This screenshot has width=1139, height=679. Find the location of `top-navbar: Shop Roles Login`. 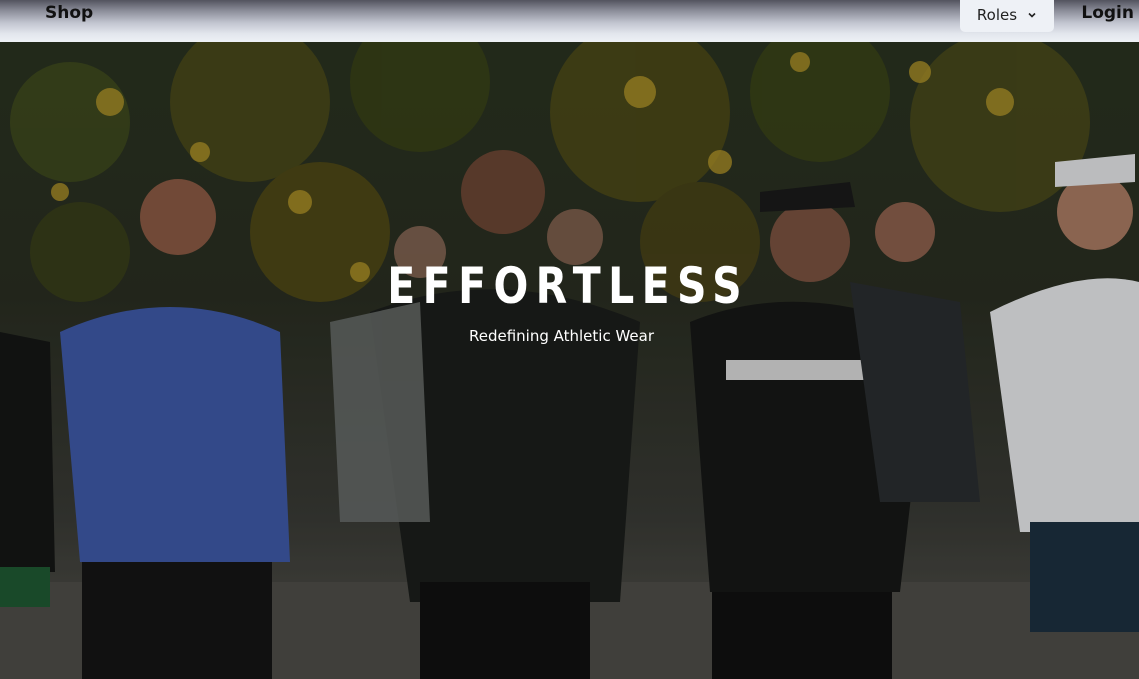

top-navbar: Shop Roles Login is located at coordinates (569, 21).